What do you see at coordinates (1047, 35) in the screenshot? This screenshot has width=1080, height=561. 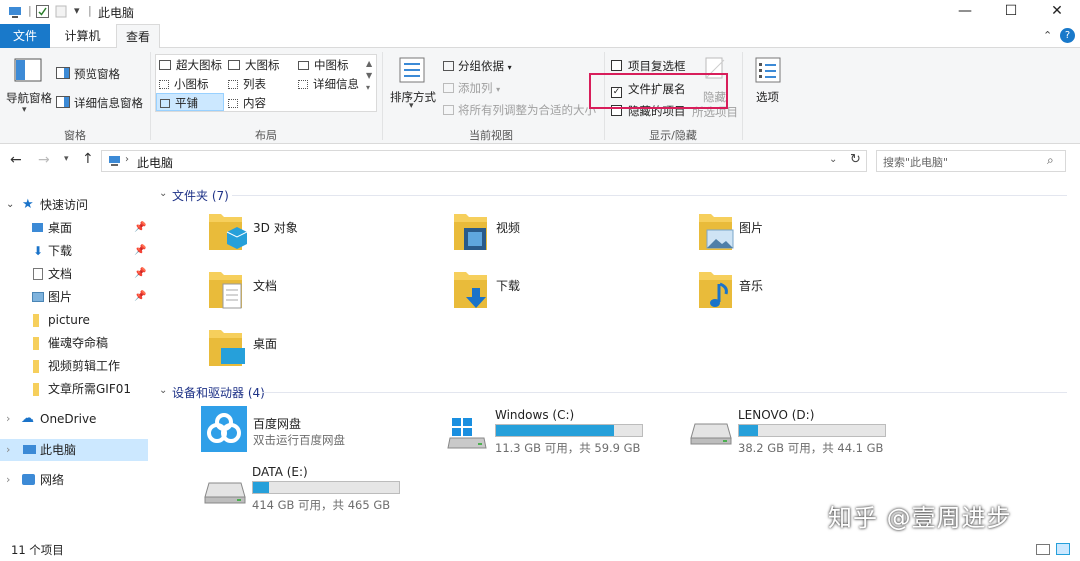 I see `collapse-ribbon-icon: ⌃` at bounding box center [1047, 35].